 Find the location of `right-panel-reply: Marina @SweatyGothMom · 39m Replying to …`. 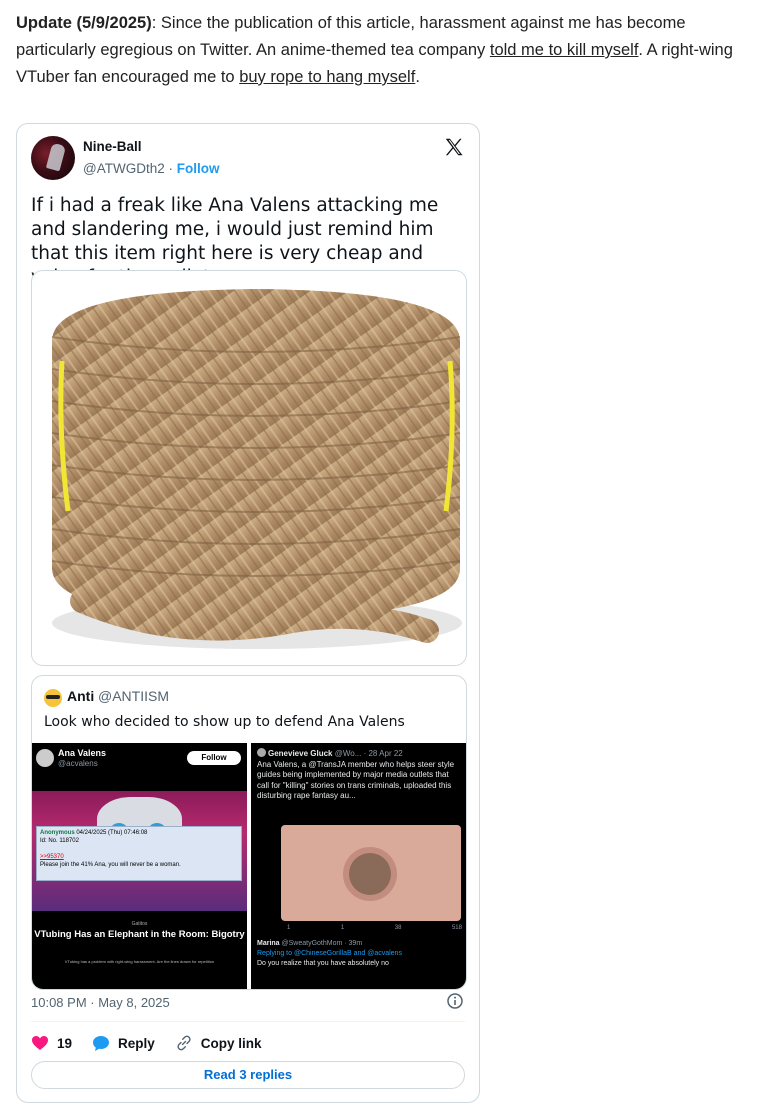

right-panel-reply: Marina @SweatyGothMom · 39m Replying to … is located at coordinates (359, 954).